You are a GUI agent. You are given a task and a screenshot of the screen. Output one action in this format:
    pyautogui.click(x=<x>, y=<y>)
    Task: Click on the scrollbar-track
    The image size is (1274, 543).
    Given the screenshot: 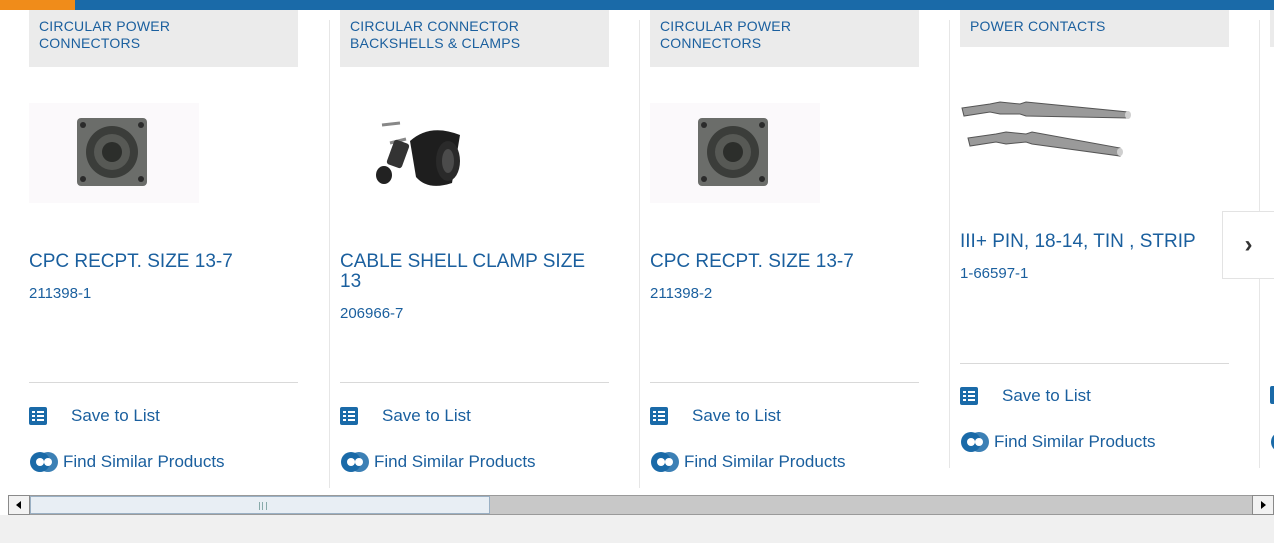 What is the action you would take?
    pyautogui.click(x=641, y=505)
    